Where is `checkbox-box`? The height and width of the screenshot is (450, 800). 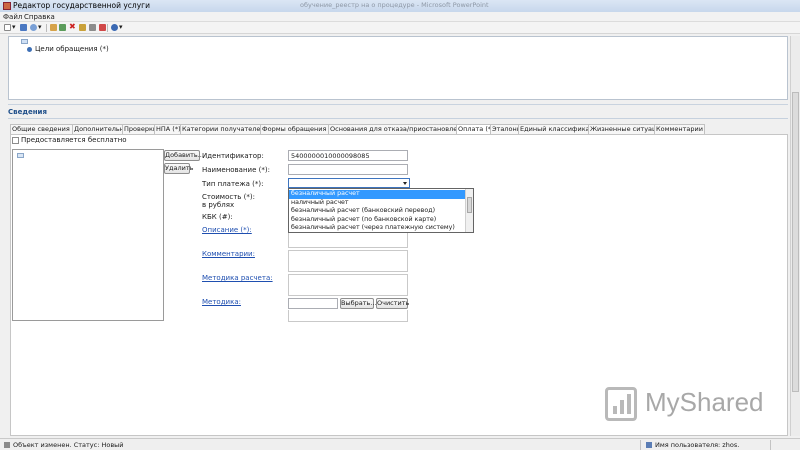 checkbox-box is located at coordinates (15, 140).